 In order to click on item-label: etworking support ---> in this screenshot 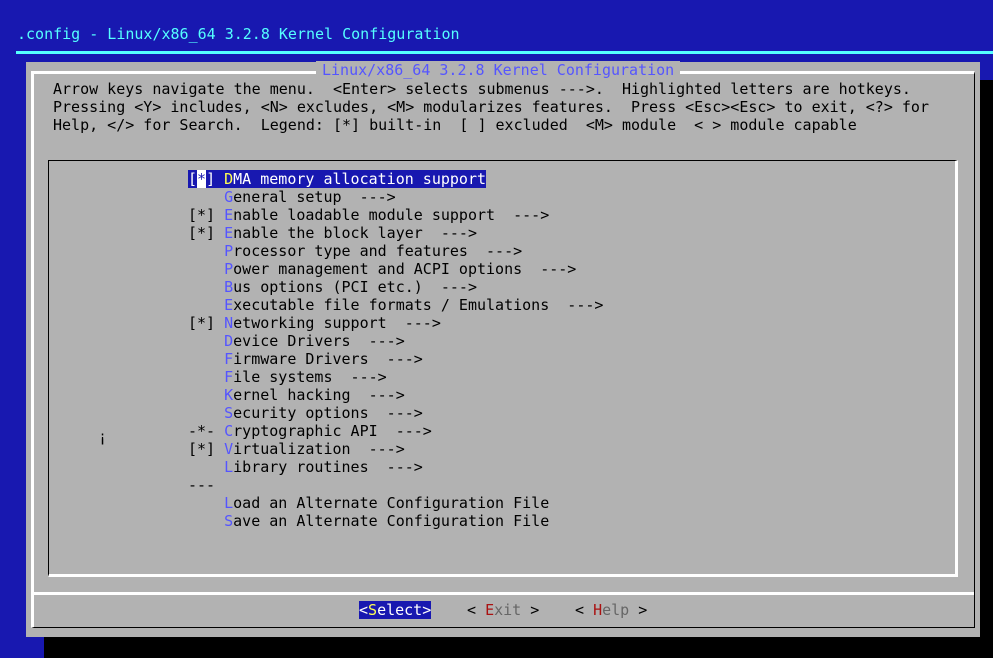, I will do `click(337, 323)`.